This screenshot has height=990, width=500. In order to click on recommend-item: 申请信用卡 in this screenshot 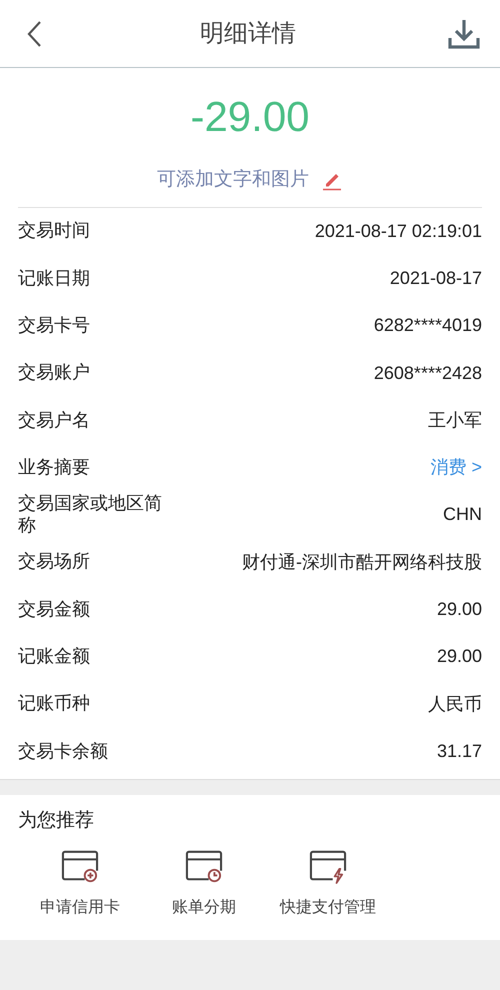, I will do `click(80, 884)`.